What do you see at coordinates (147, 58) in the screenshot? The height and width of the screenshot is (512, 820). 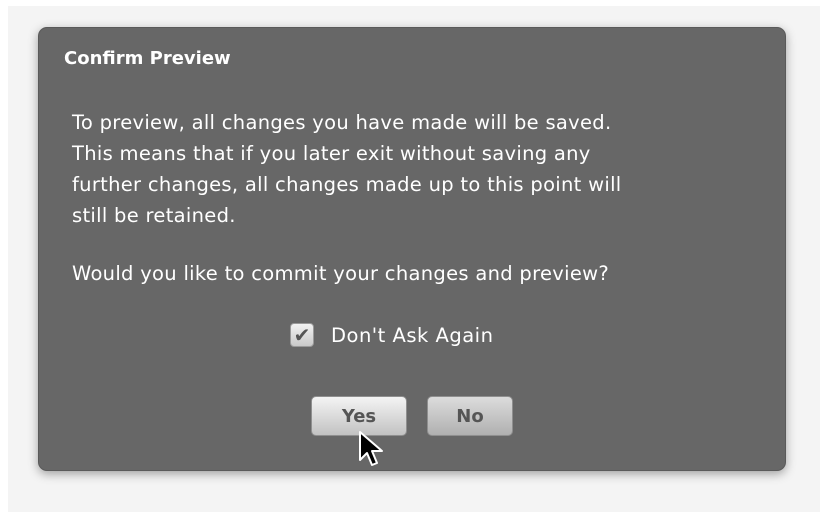 I see `dialog-title: Confirm Preview` at bounding box center [147, 58].